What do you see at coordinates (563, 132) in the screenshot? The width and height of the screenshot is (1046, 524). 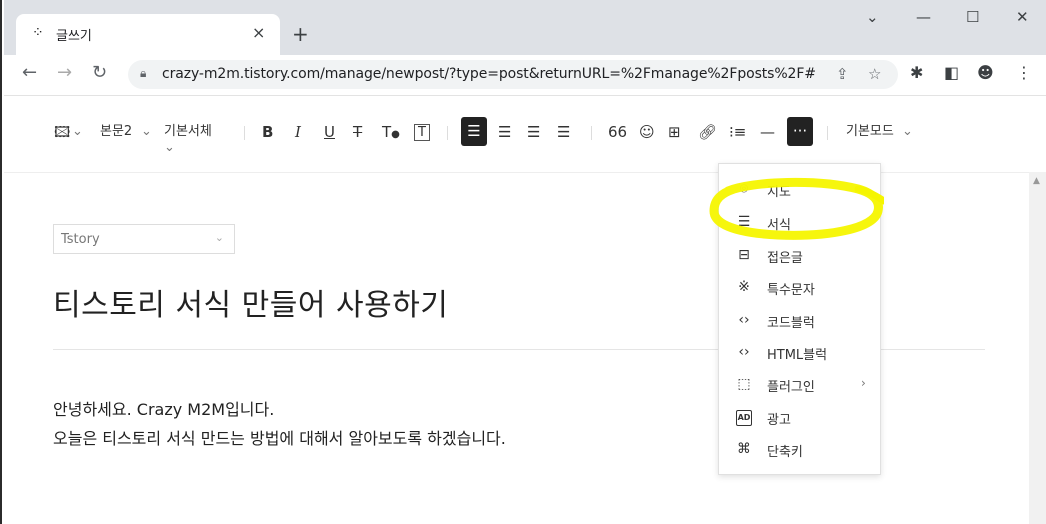 I see `align-justify-button: ☰` at bounding box center [563, 132].